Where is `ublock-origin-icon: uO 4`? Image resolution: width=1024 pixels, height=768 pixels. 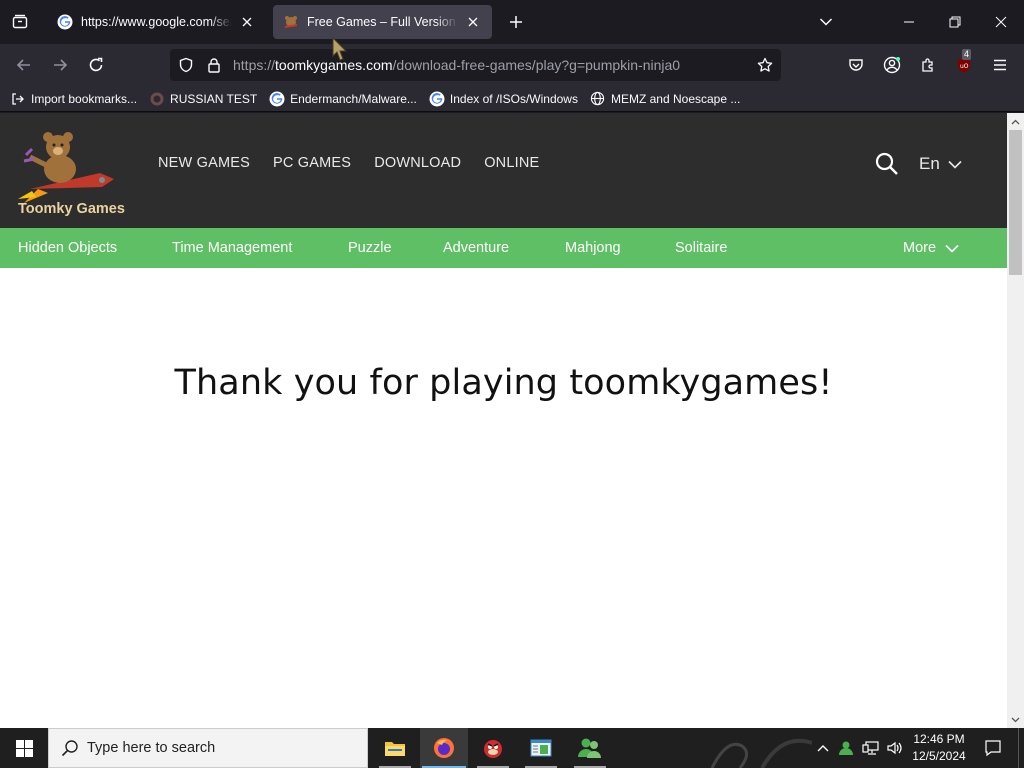
ublock-origin-icon: uO 4 is located at coordinates (964, 64).